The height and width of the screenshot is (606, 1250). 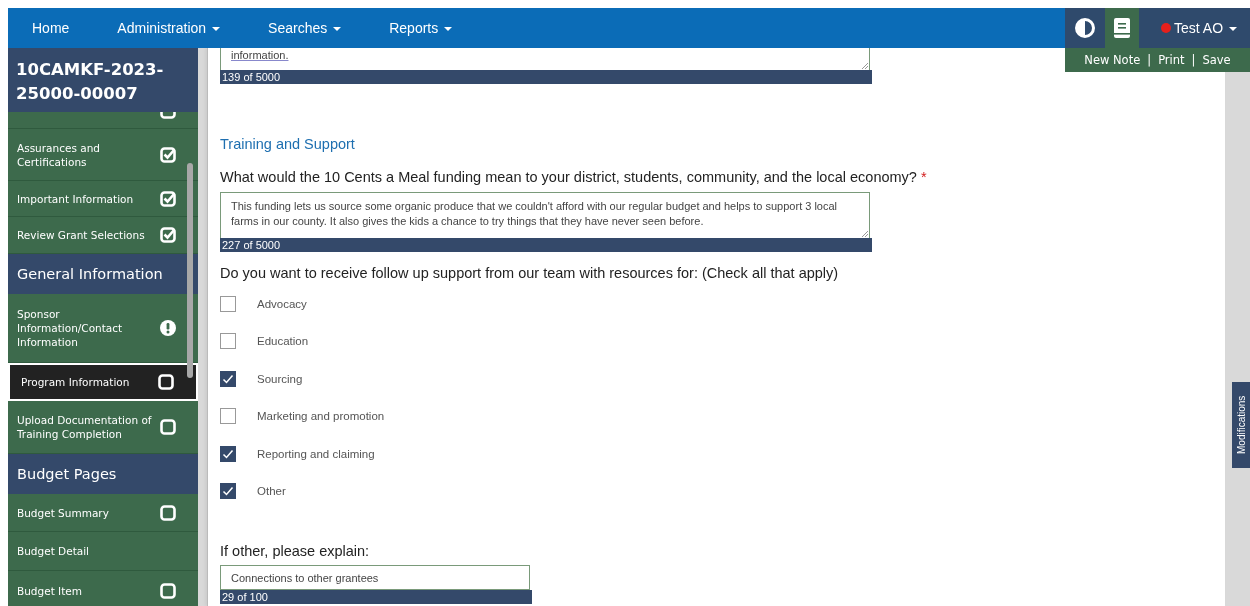 I want to click on question-label: If other, please explain:, so click(x=295, y=551).